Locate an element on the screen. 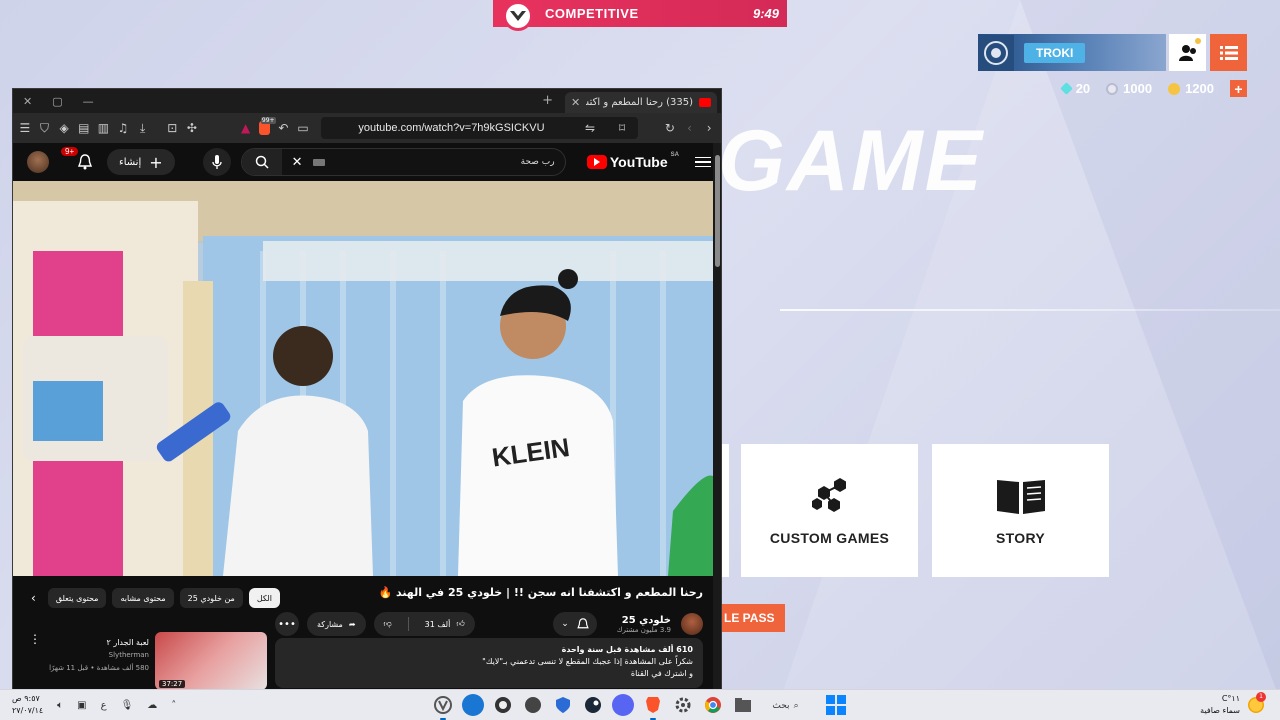 The image size is (1280, 720). windows-start-icon is located at coordinates (836, 705).